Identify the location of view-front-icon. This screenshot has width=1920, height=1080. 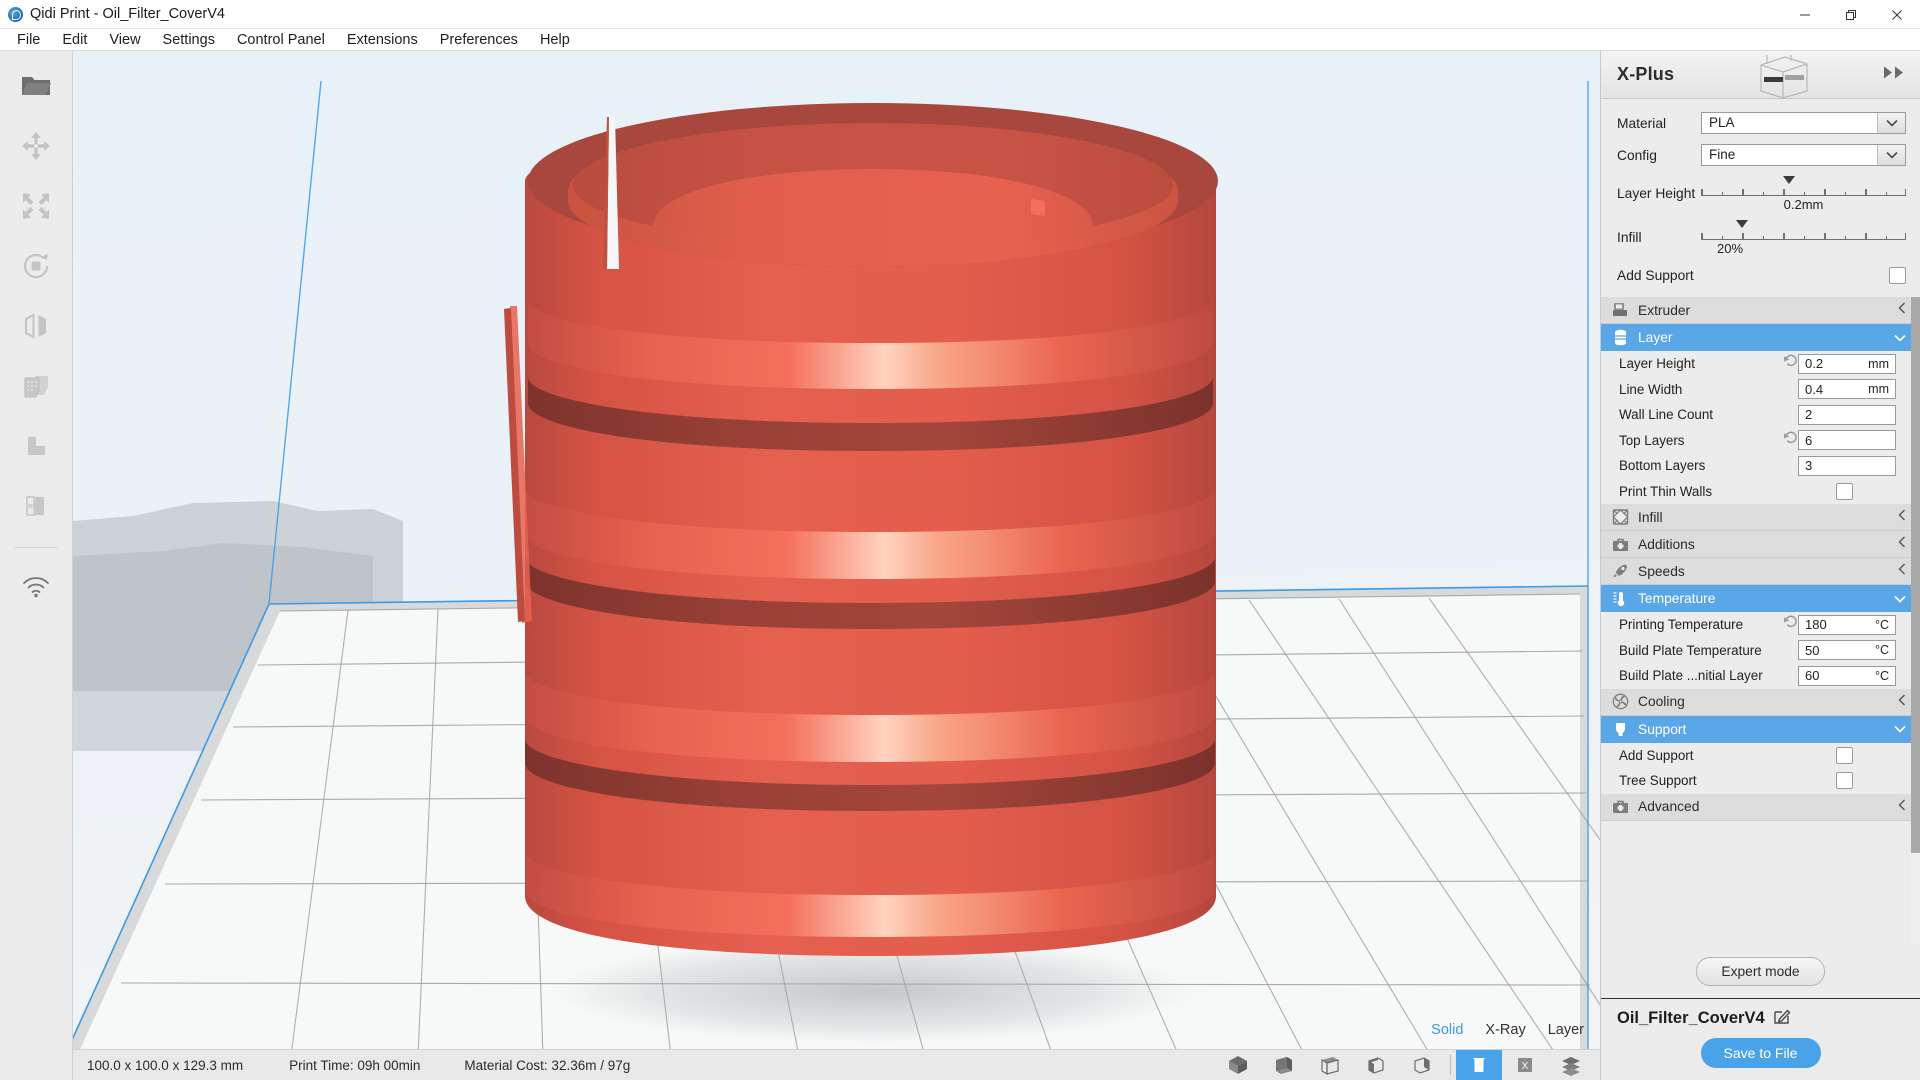
(1284, 1065).